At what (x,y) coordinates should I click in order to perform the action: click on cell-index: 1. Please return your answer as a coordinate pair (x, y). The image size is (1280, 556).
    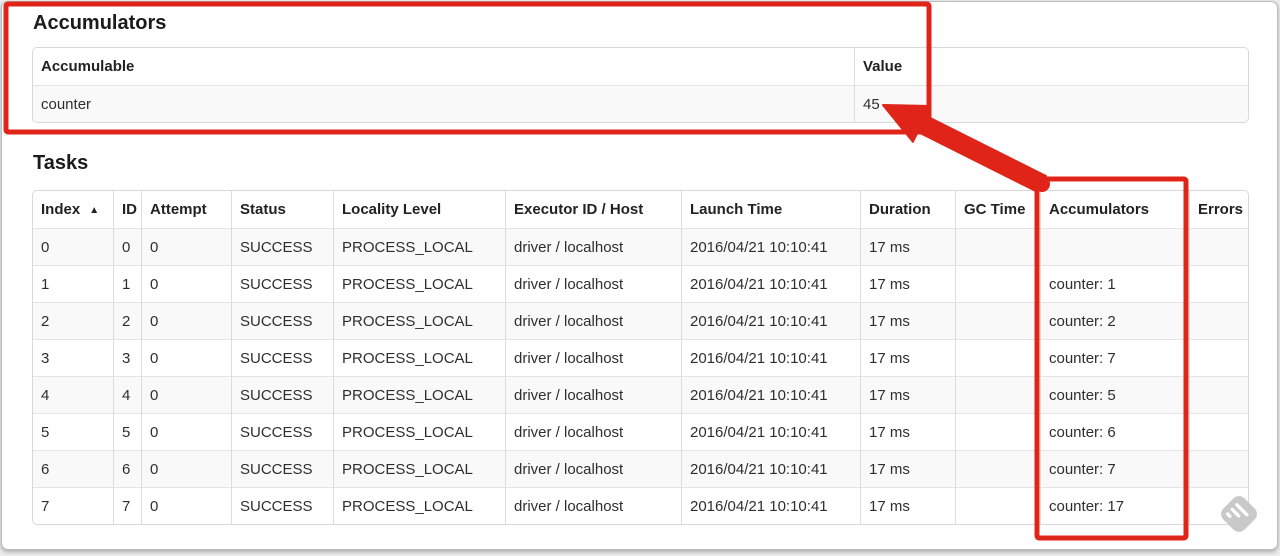
    Looking at the image, I should click on (73, 283).